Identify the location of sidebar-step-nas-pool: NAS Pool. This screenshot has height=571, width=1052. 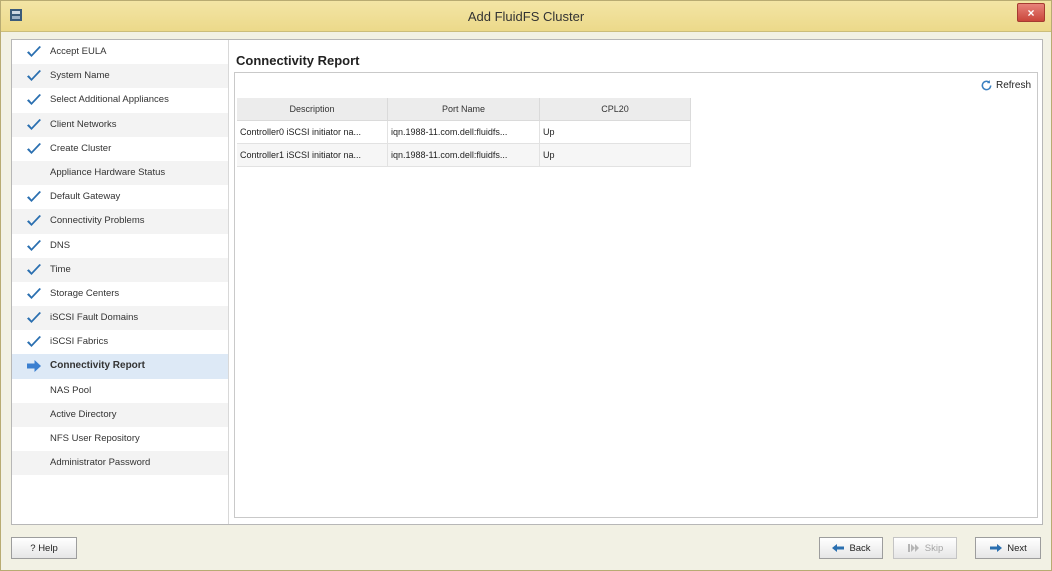
(120, 391).